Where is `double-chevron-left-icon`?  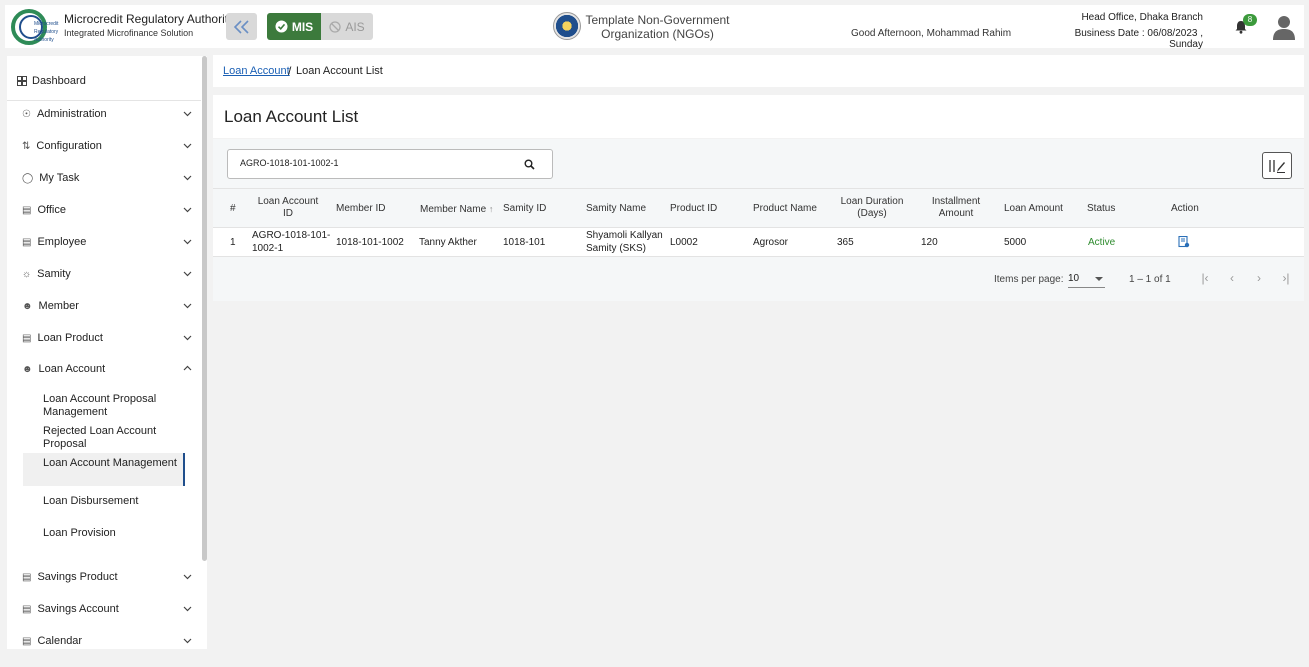
double-chevron-left-icon is located at coordinates (241, 26).